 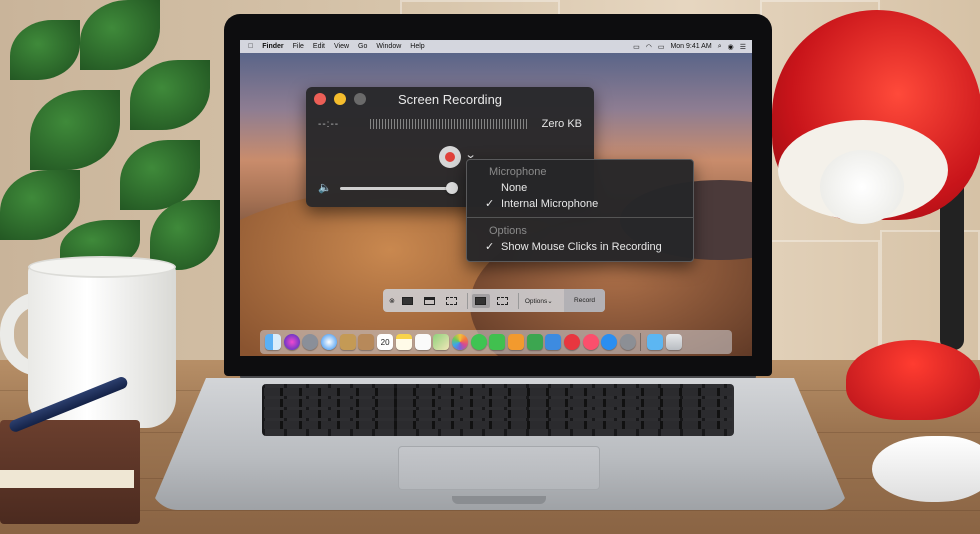 What do you see at coordinates (319, 46) in the screenshot?
I see `menu-edit: Edit` at bounding box center [319, 46].